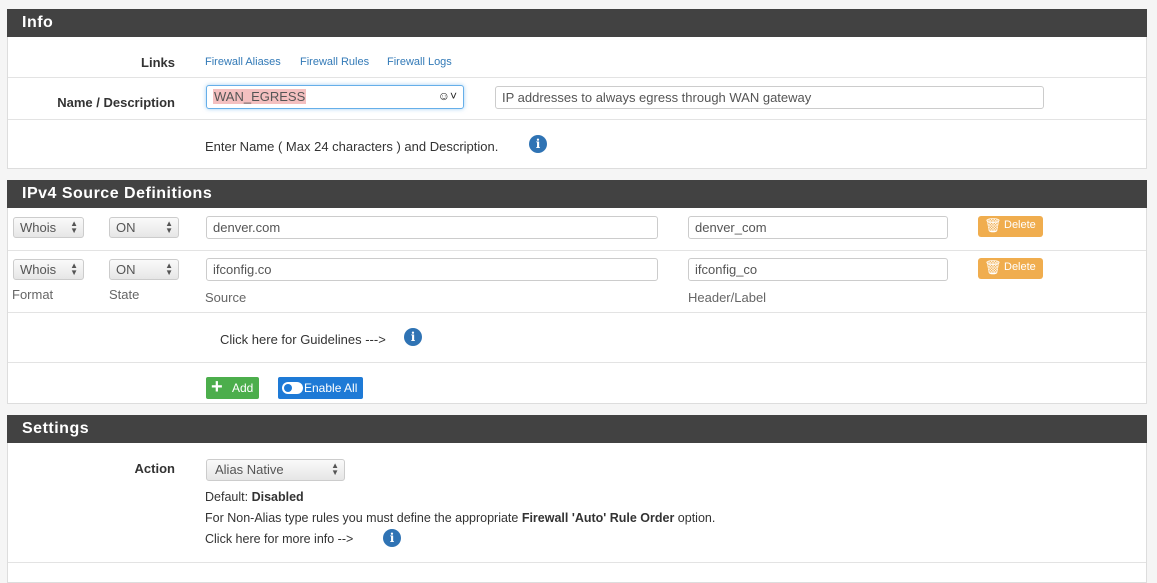 This screenshot has width=1157, height=583. Describe the element at coordinates (226, 297) in the screenshot. I see `source-column-label: Source` at that location.